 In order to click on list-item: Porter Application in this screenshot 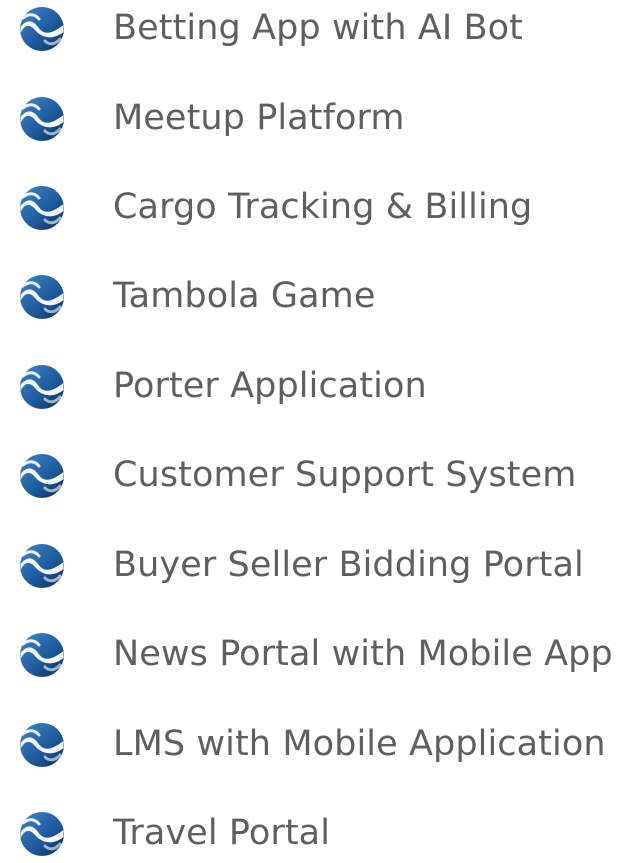, I will do `click(321, 386)`.